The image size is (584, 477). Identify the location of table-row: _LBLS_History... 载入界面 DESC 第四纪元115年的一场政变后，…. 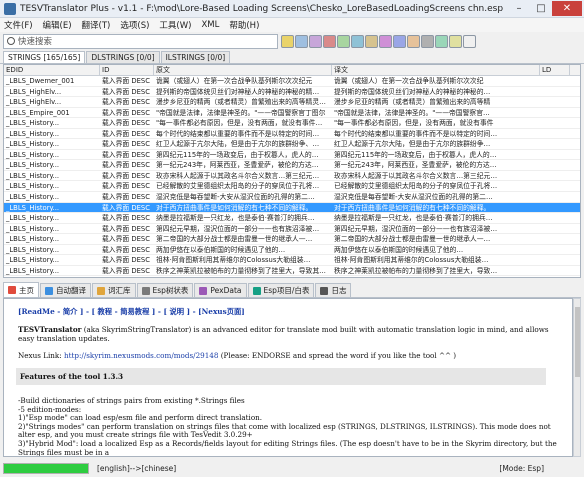
(292, 155).